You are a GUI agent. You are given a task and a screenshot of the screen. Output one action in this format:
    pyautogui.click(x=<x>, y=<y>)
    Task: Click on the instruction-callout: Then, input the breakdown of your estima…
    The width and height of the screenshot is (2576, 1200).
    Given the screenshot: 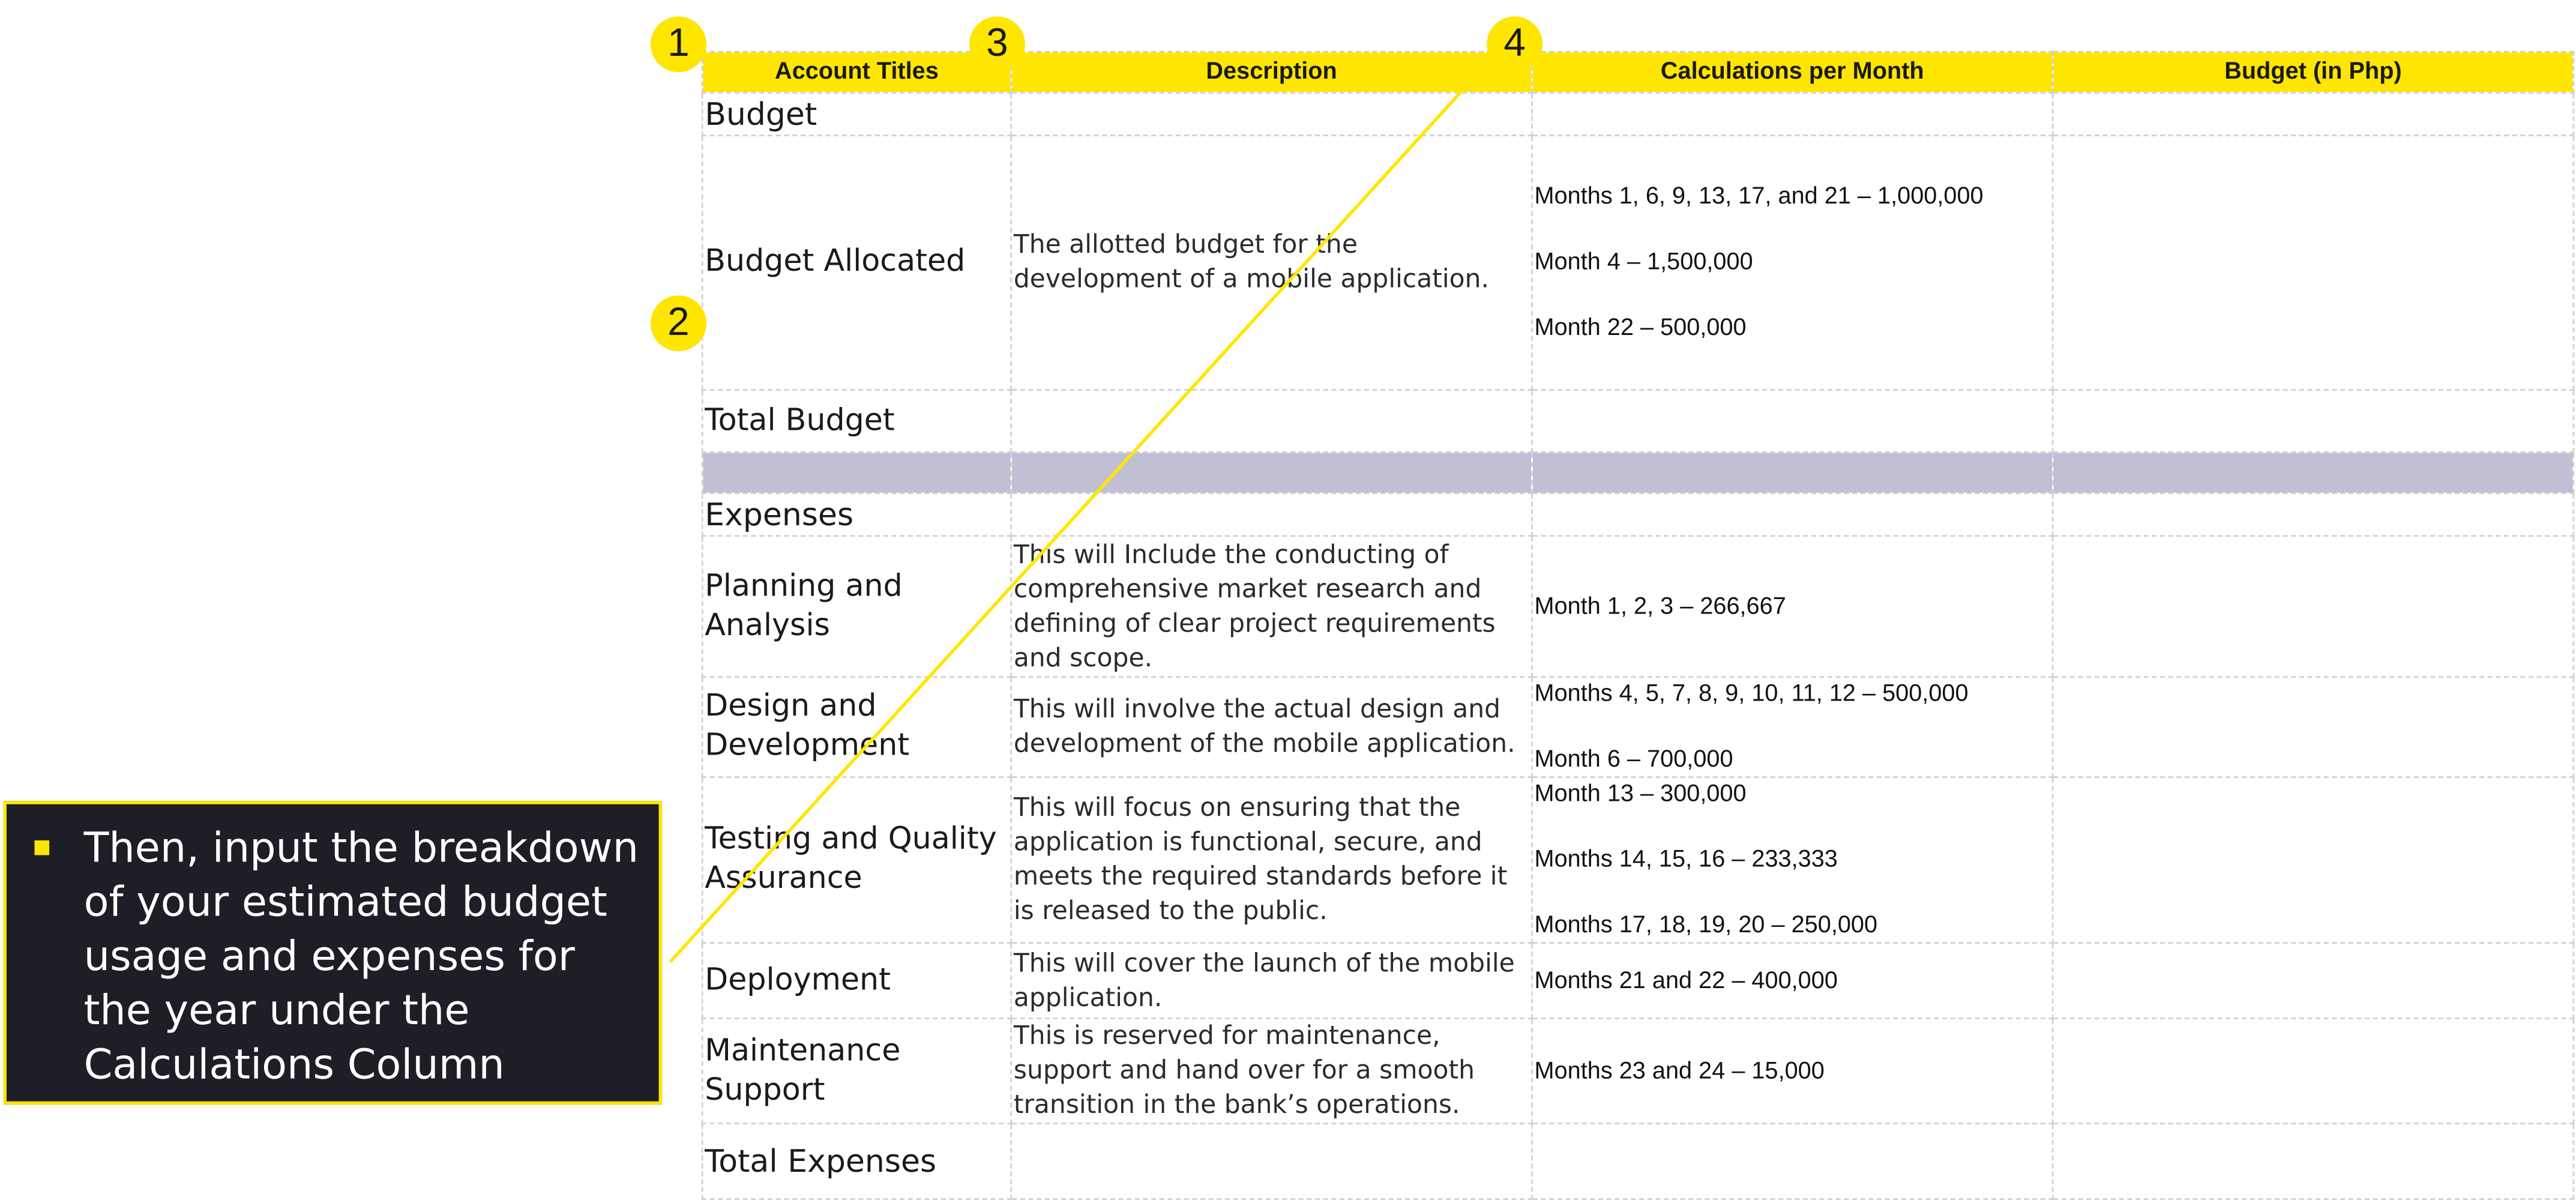 What is the action you would take?
    pyautogui.click(x=333, y=953)
    